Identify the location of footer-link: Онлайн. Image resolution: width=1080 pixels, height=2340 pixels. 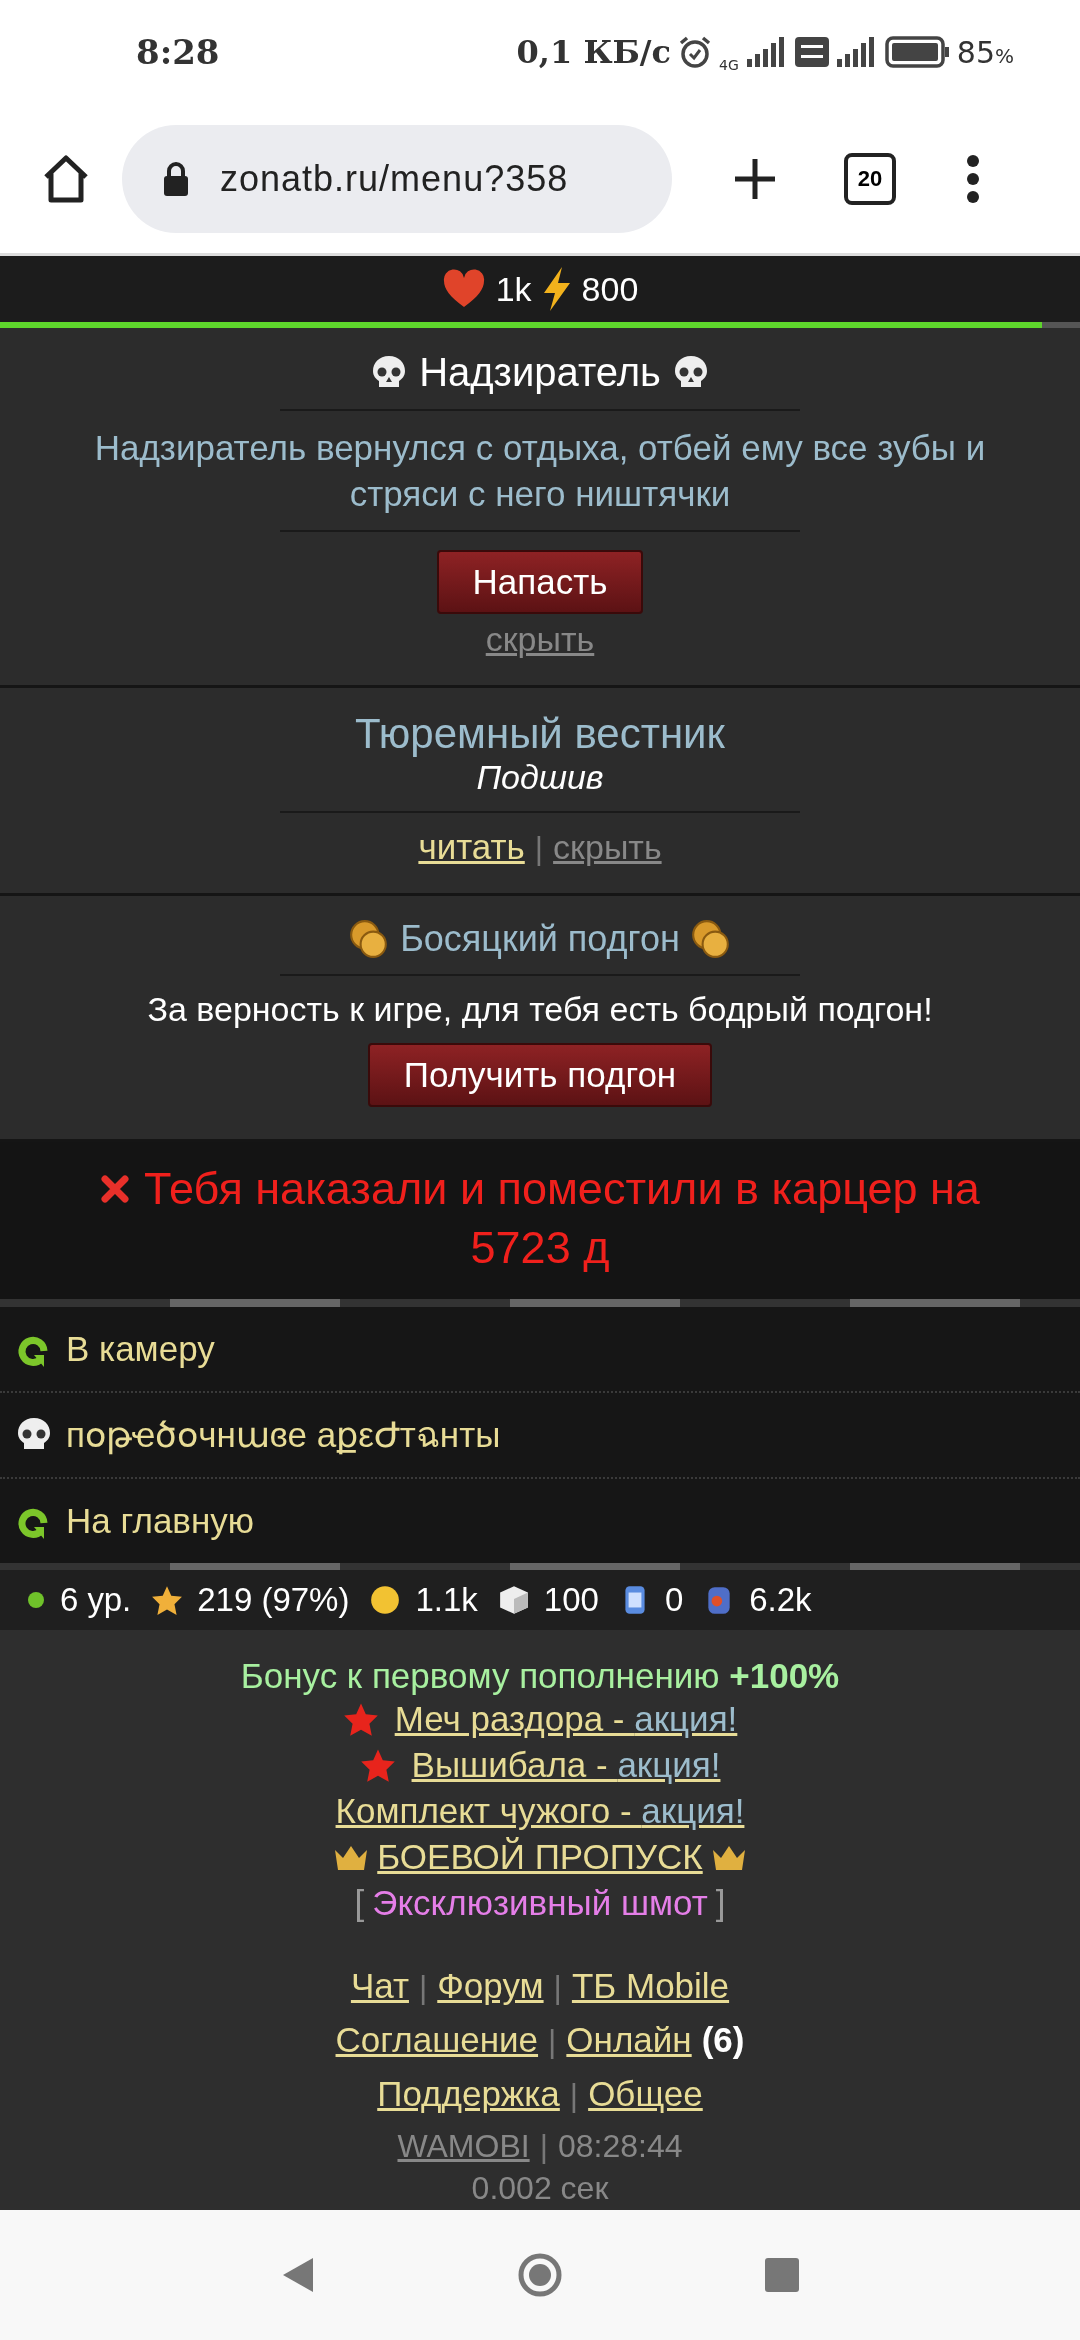
(629, 2040).